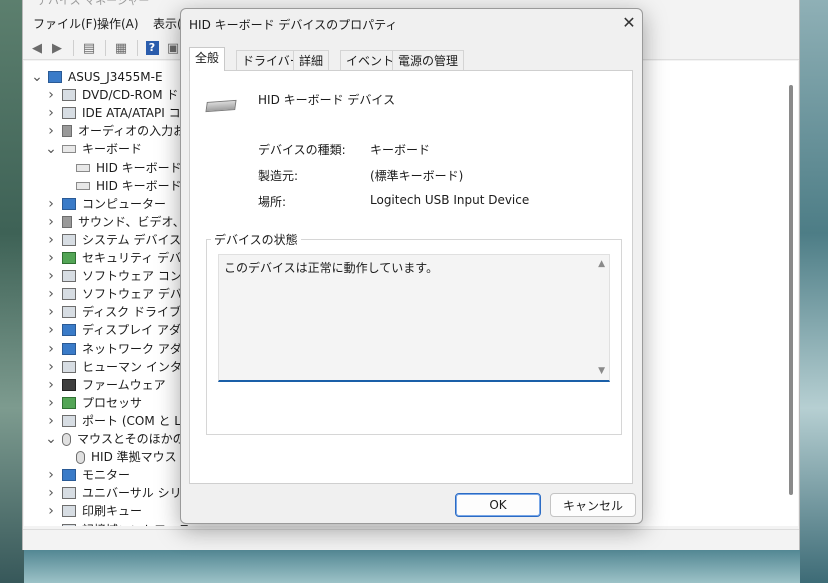 Image resolution: width=828 pixels, height=583 pixels. Describe the element at coordinates (69, 493) in the screenshot. I see `usb-icon` at that location.